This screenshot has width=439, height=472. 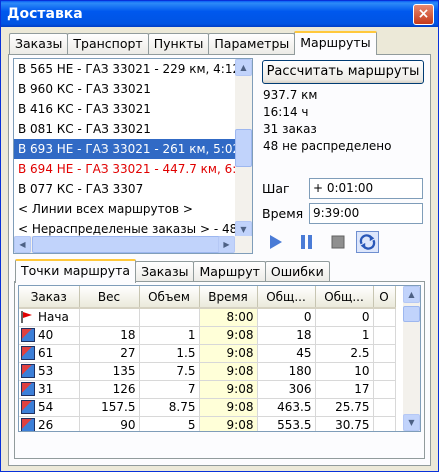 What do you see at coordinates (226, 244) in the screenshot?
I see `scroll-right-icon: ▶` at bounding box center [226, 244].